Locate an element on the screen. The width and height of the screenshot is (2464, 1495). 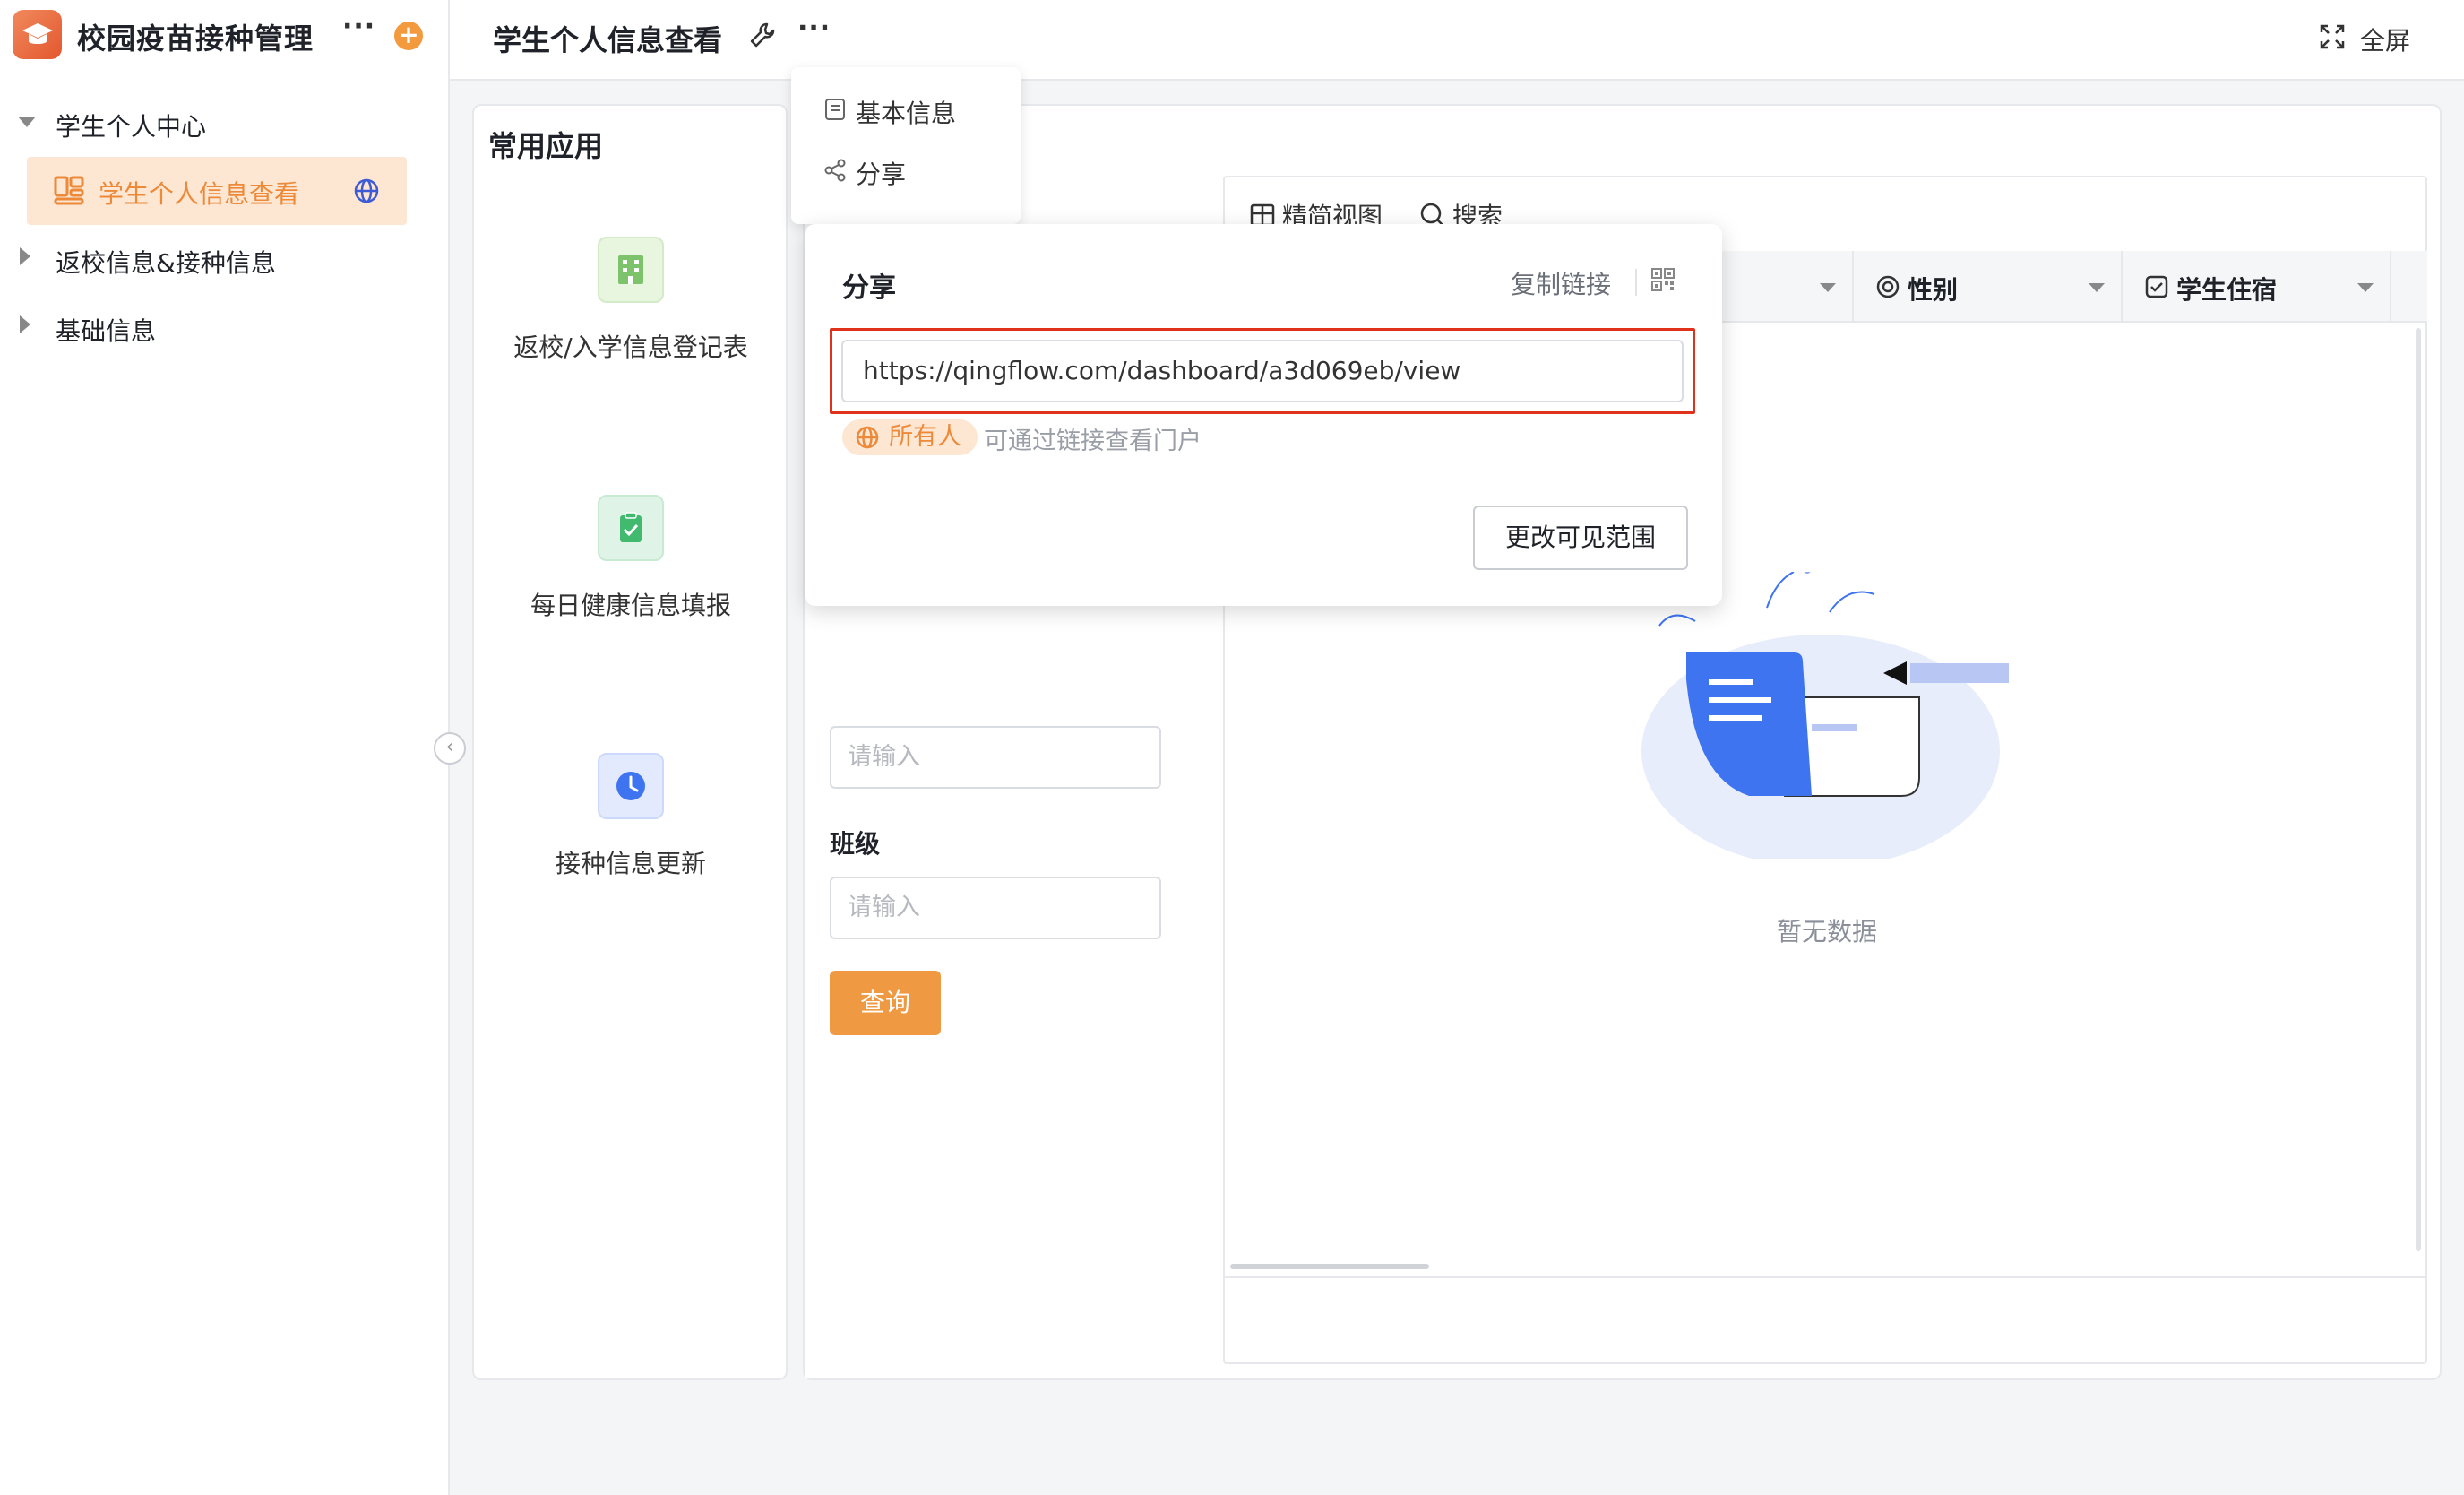
tree-item-student-center: 学生个人中心 is located at coordinates (131, 126).